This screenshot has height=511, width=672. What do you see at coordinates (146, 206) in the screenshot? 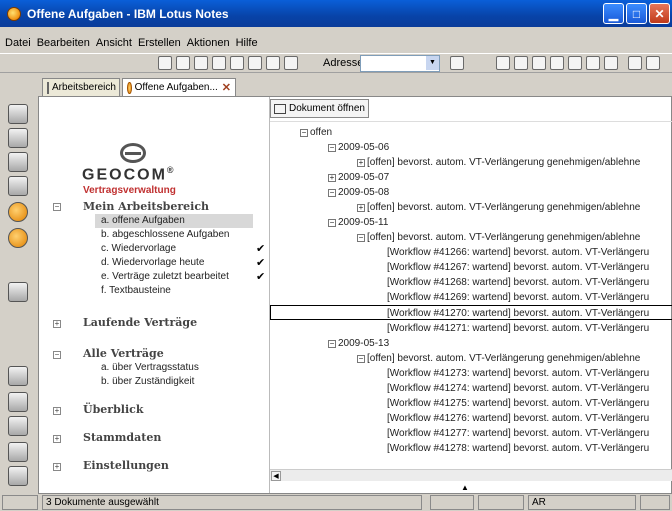
I see `section-mein-arbeitsbereich: Mein Arbeitsbereich` at bounding box center [146, 206].